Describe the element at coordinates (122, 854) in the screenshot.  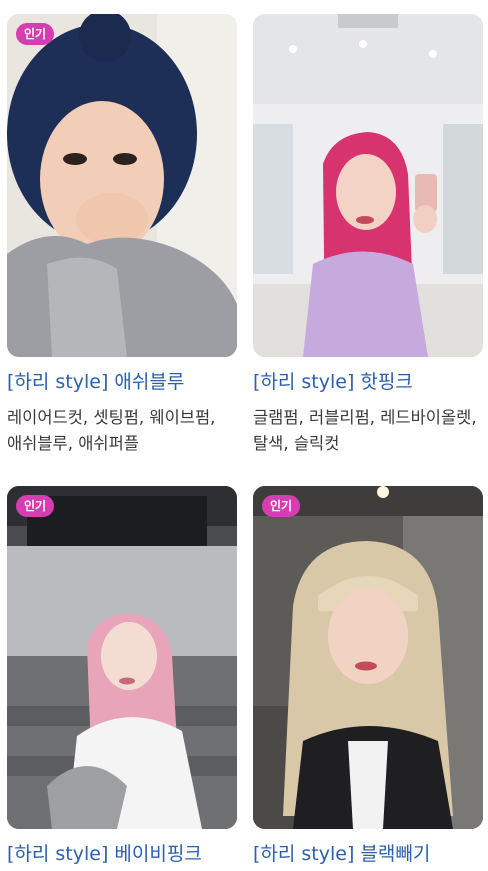
I see `style-title: [하리 style] 베이비핑크` at that location.